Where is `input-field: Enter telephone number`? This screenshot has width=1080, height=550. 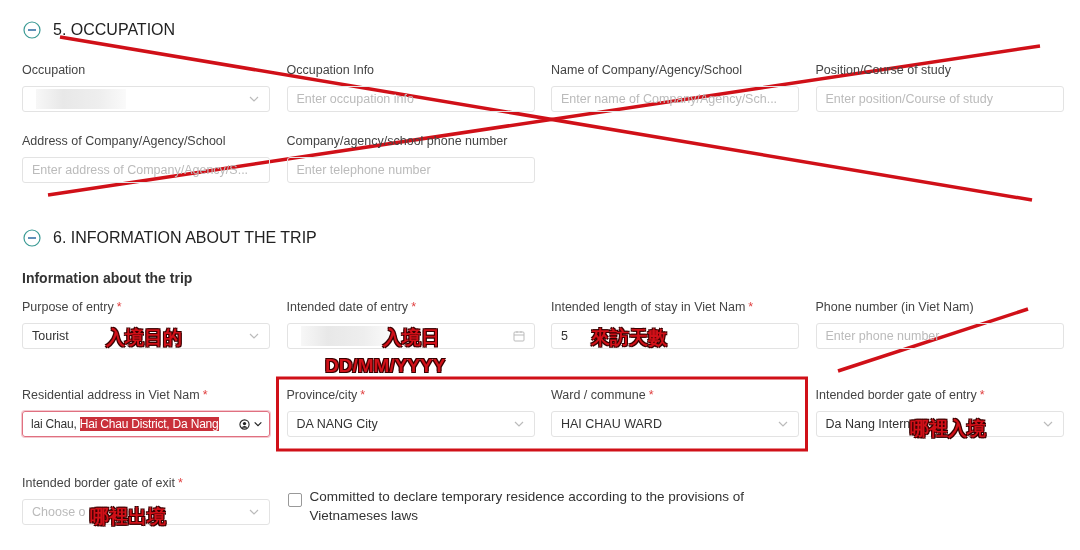
input-field: Enter telephone number is located at coordinates (410, 170).